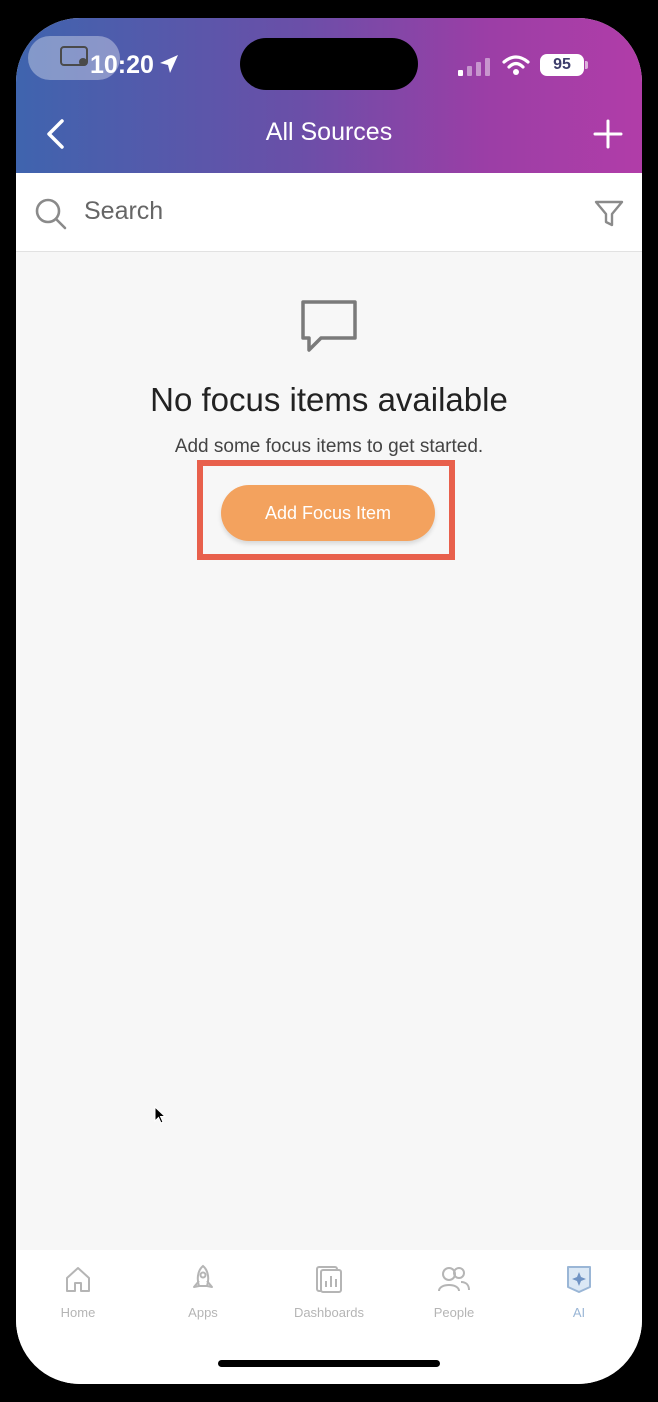 This screenshot has height=1402, width=658. What do you see at coordinates (203, 1276) in the screenshot?
I see `rocket-icon` at bounding box center [203, 1276].